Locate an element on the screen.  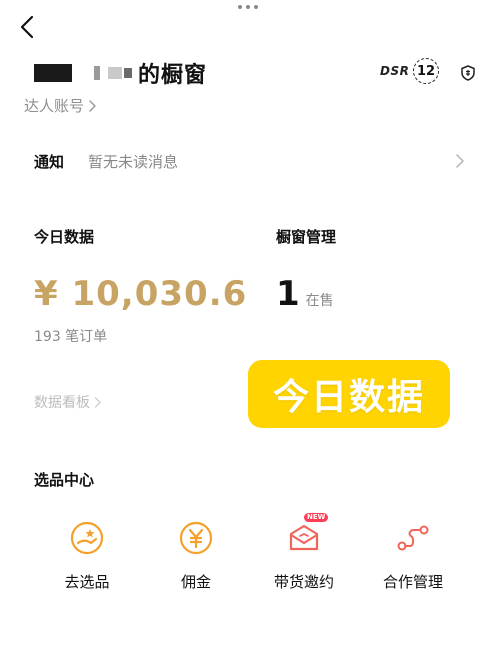
promotion-invitation-button: NEW 带货邀约 is located at coordinates (304, 552).